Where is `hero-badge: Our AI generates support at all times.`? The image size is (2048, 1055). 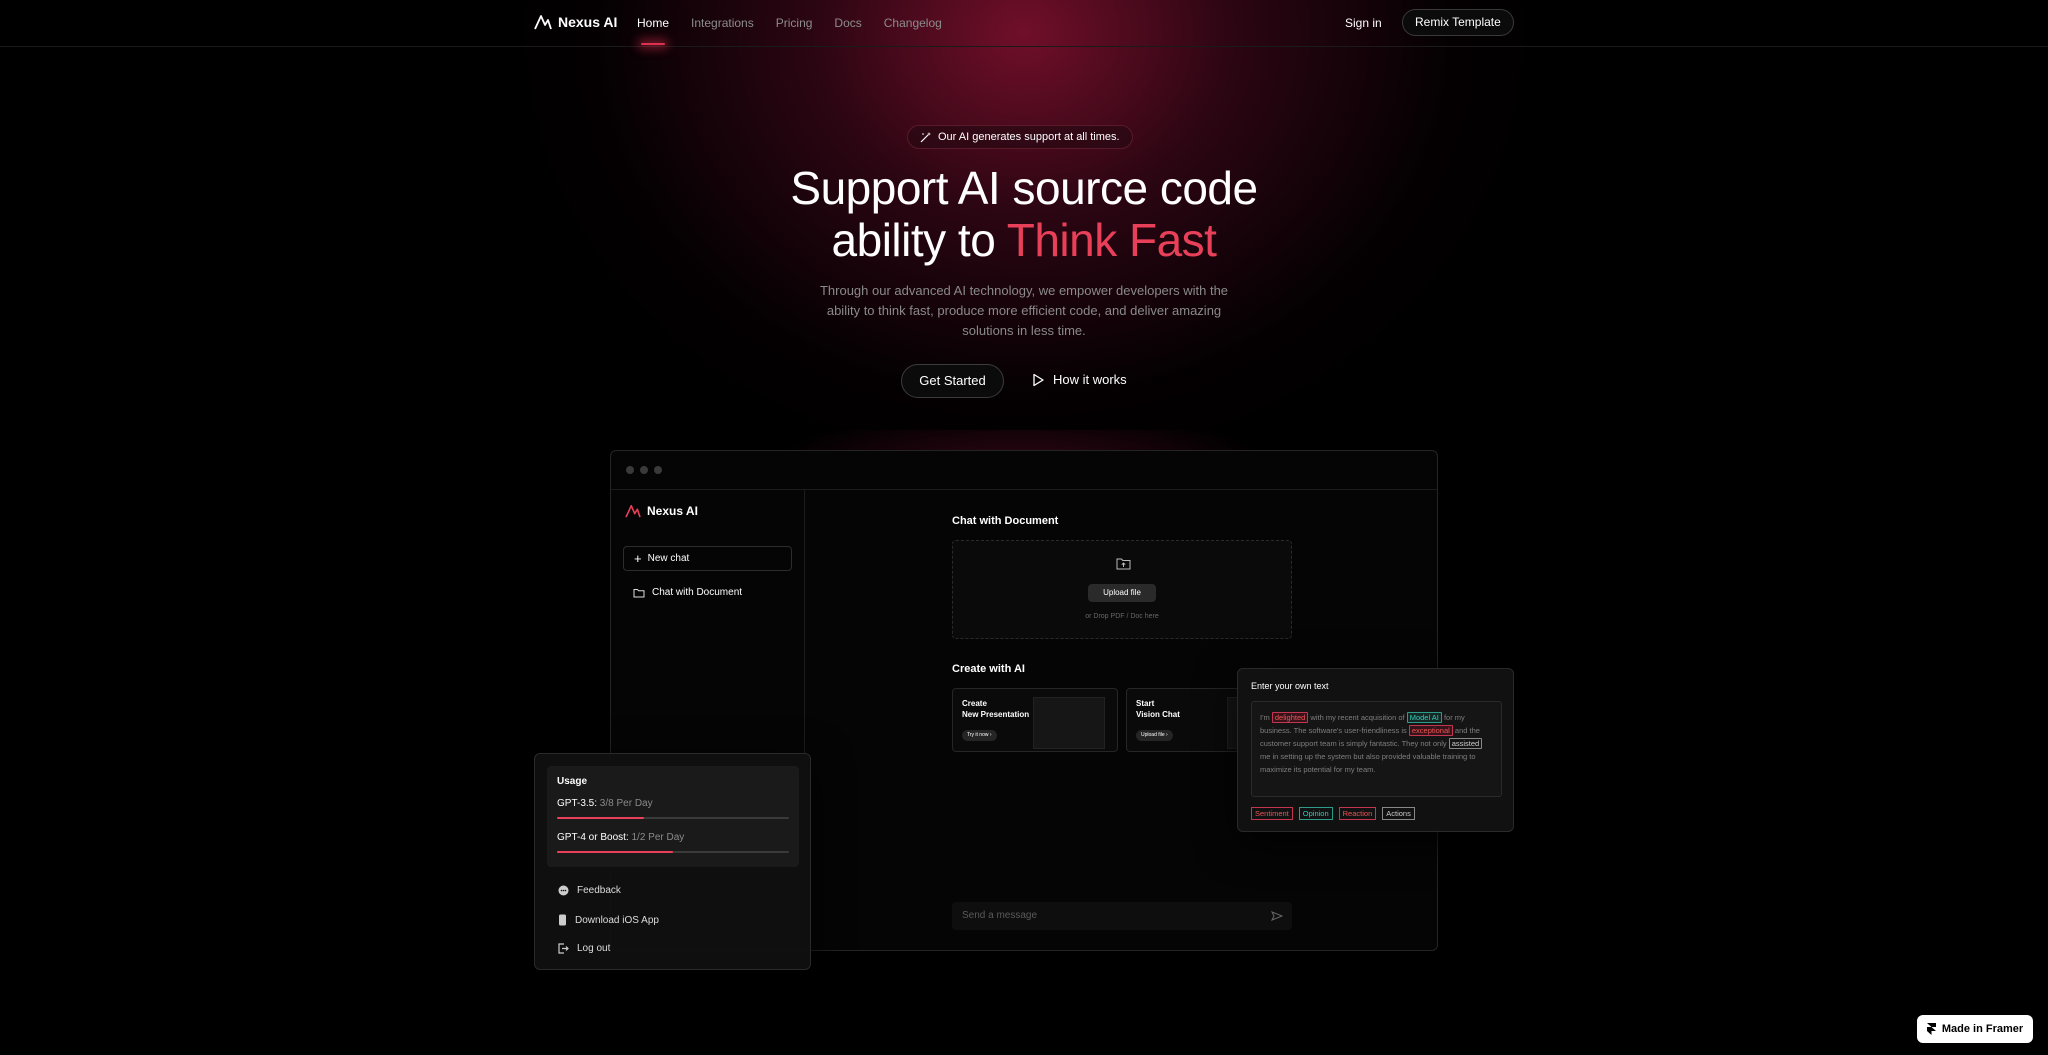 hero-badge: Our AI generates support at all times. is located at coordinates (1020, 137).